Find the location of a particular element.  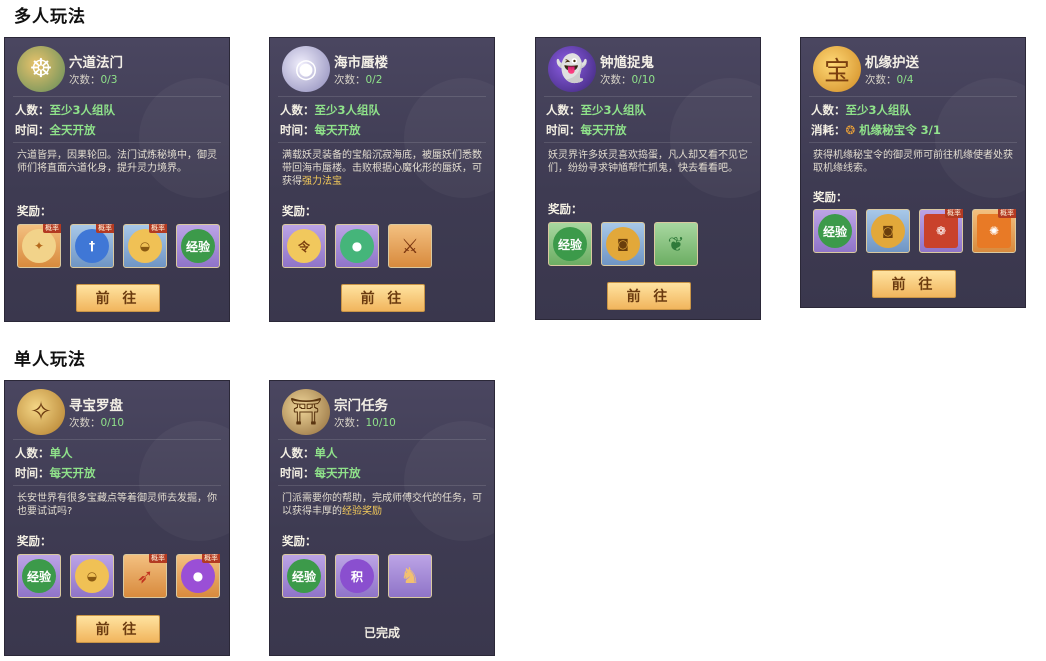

orange-book-icon: ✺ 概率 is located at coordinates (994, 231).